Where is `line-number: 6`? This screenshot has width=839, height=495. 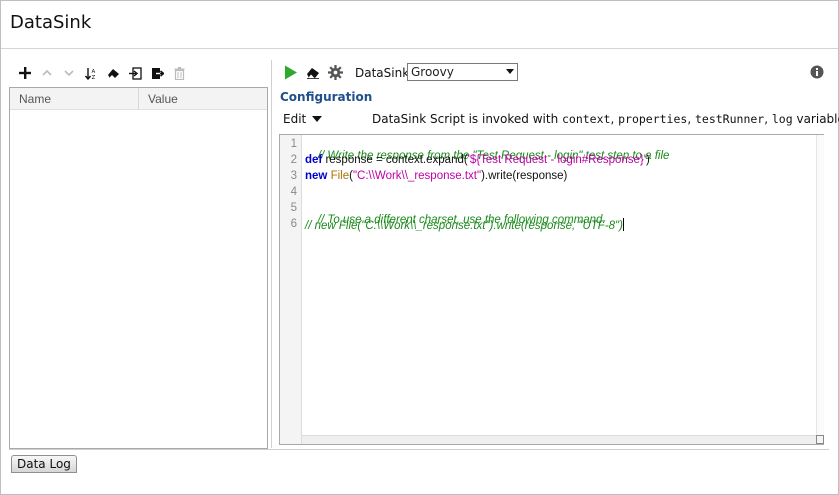 line-number: 6 is located at coordinates (293, 224).